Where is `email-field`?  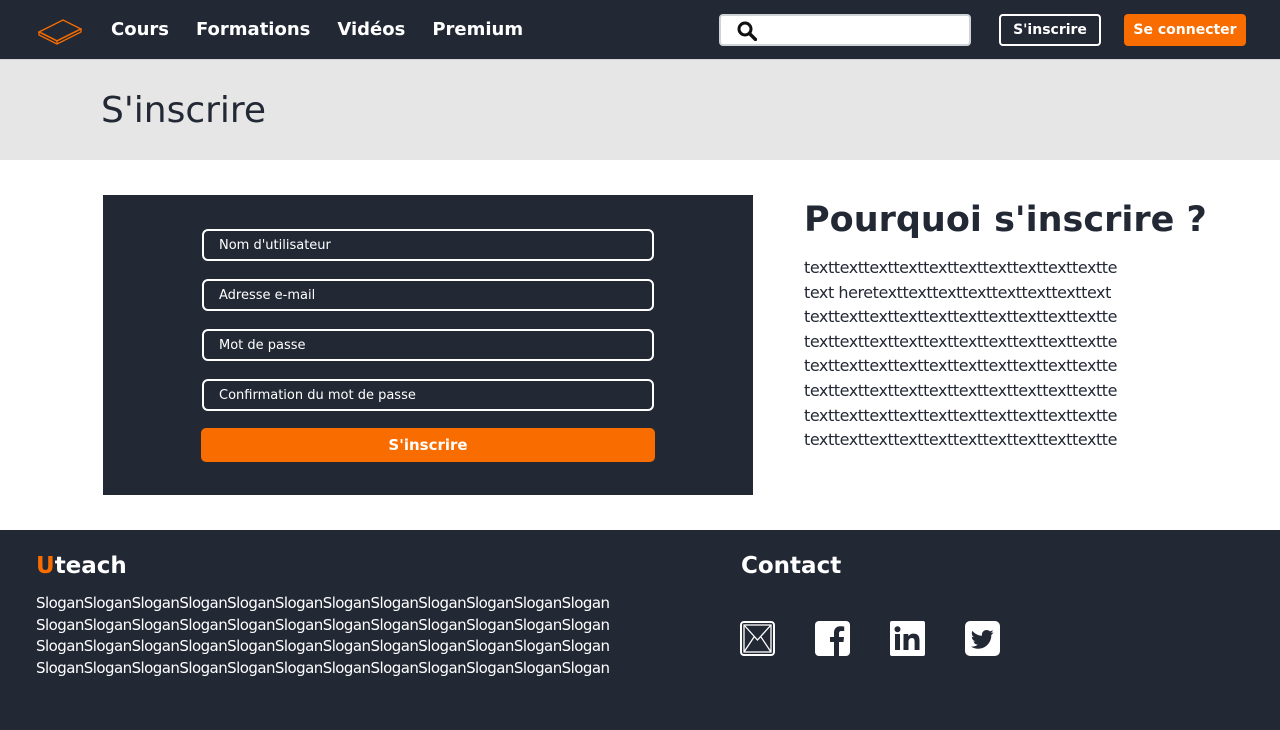
email-field is located at coordinates (428, 295).